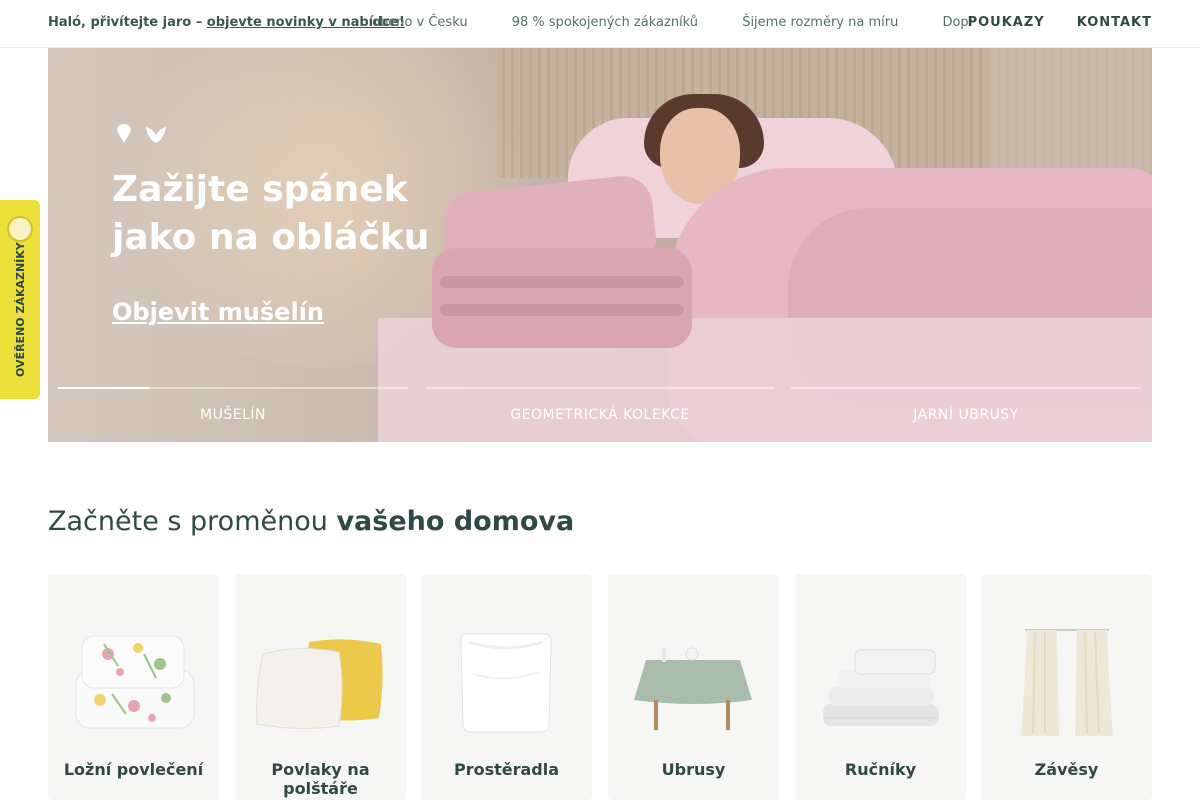 Image resolution: width=1200 pixels, height=800 pixels. What do you see at coordinates (880, 769) in the screenshot?
I see `category-label: Ručníky` at bounding box center [880, 769].